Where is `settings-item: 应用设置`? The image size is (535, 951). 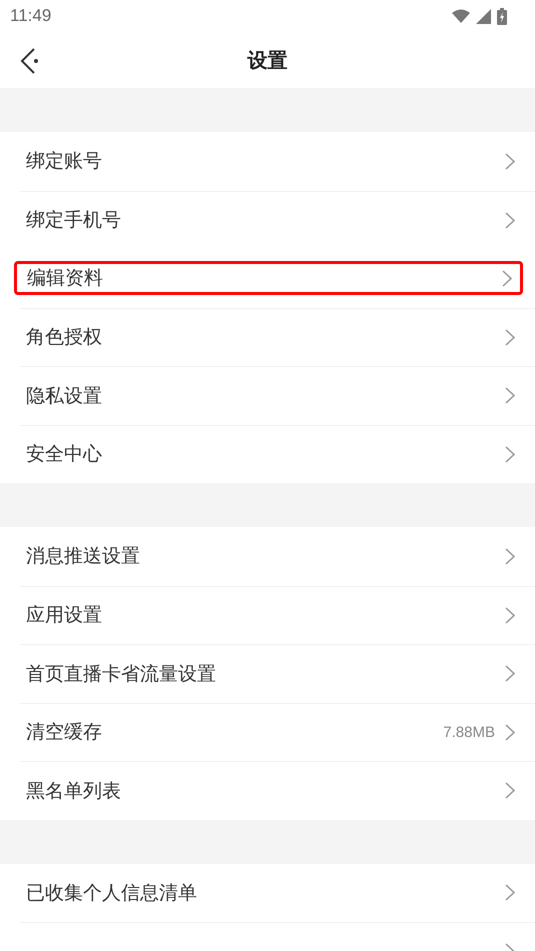 settings-item: 应用设置 is located at coordinates (277, 615).